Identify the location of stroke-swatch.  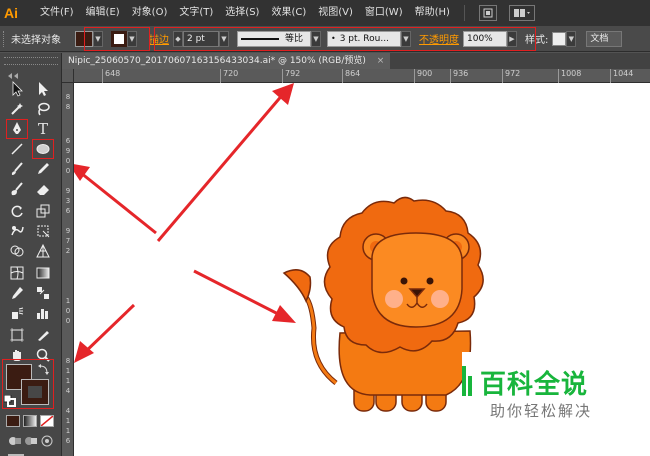
(35, 392).